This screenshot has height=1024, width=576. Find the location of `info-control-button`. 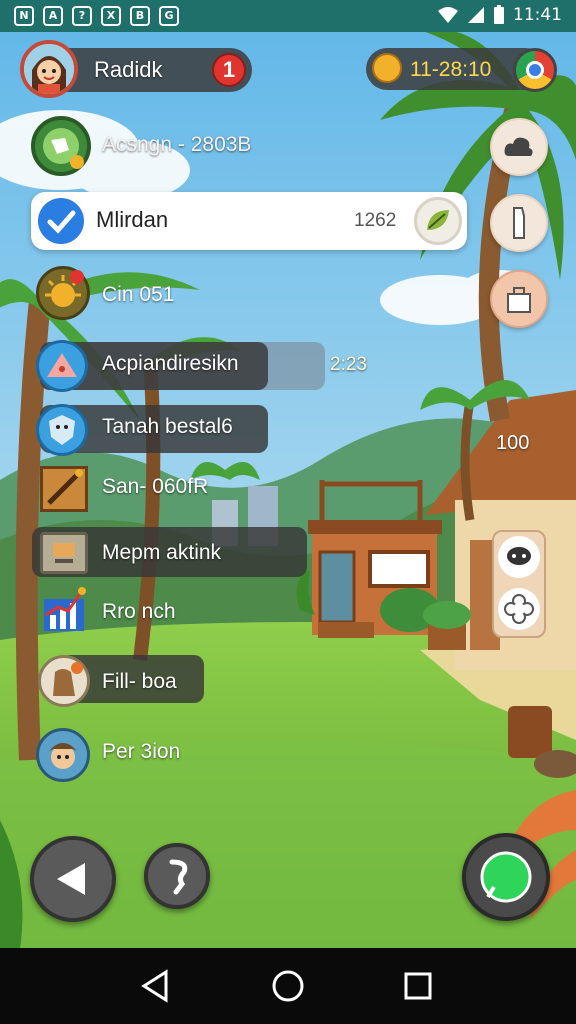

info-control-button is located at coordinates (177, 876).